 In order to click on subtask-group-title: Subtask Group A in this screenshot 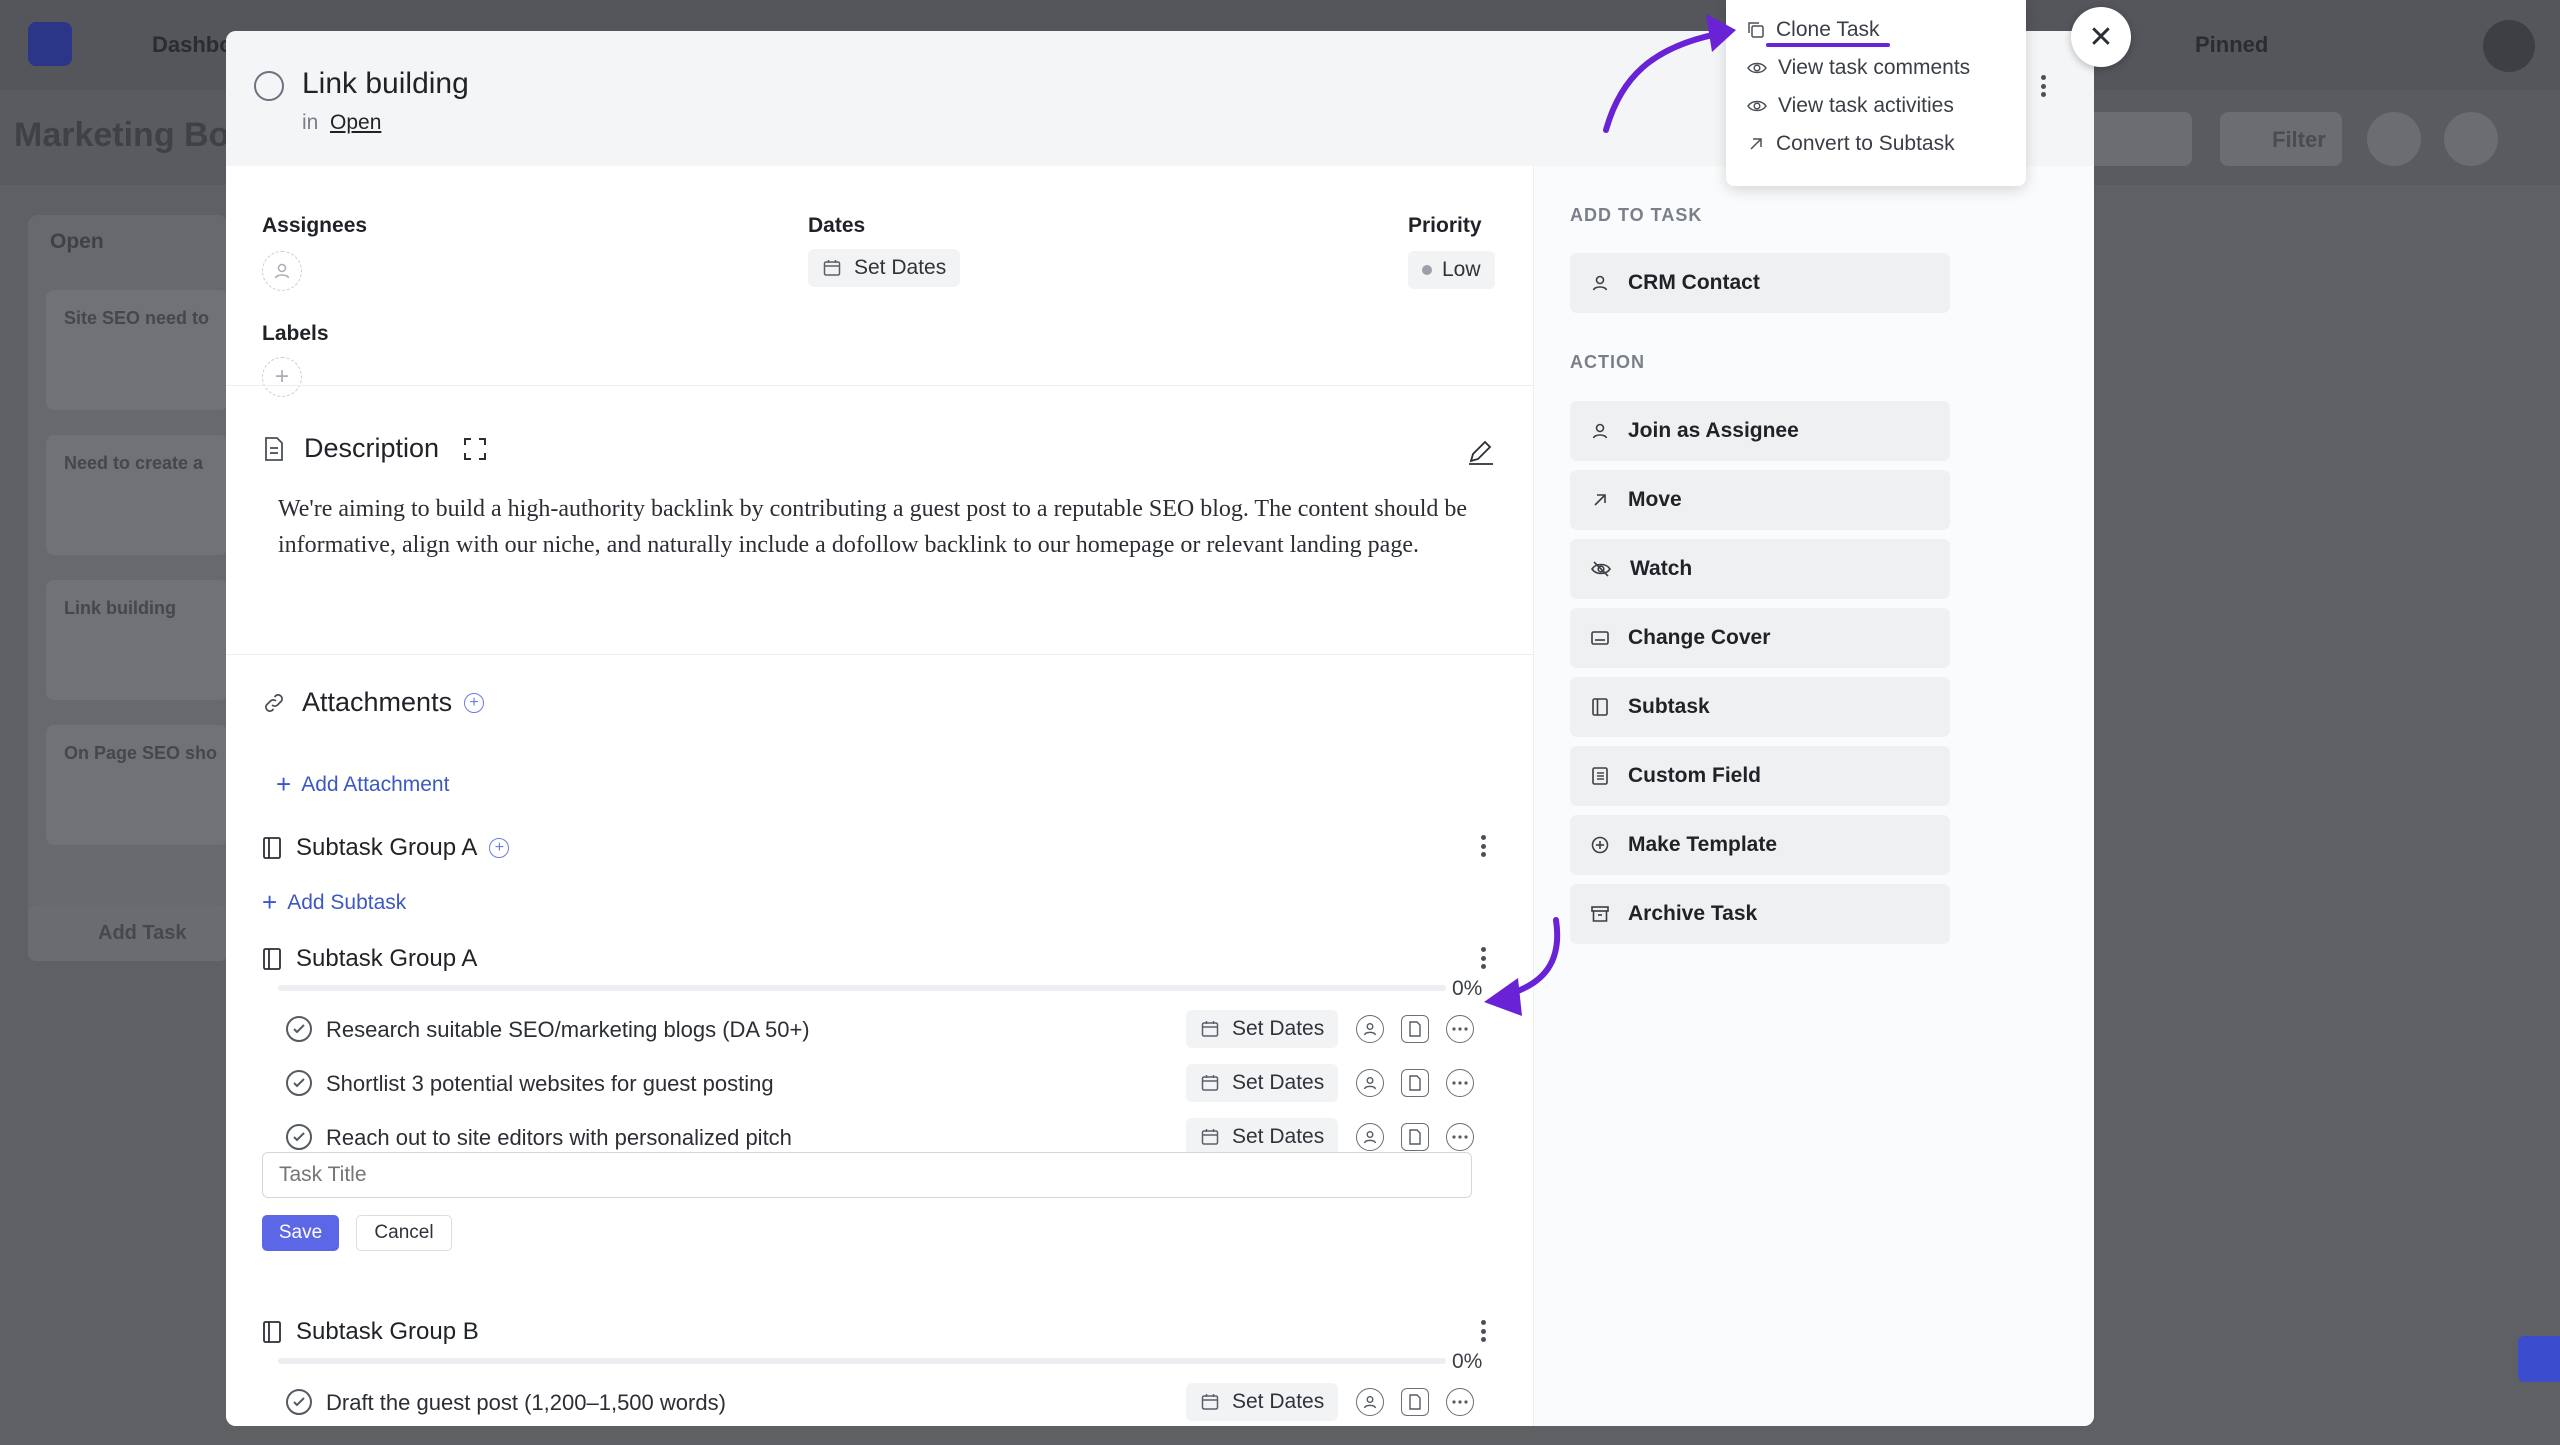, I will do `click(387, 958)`.